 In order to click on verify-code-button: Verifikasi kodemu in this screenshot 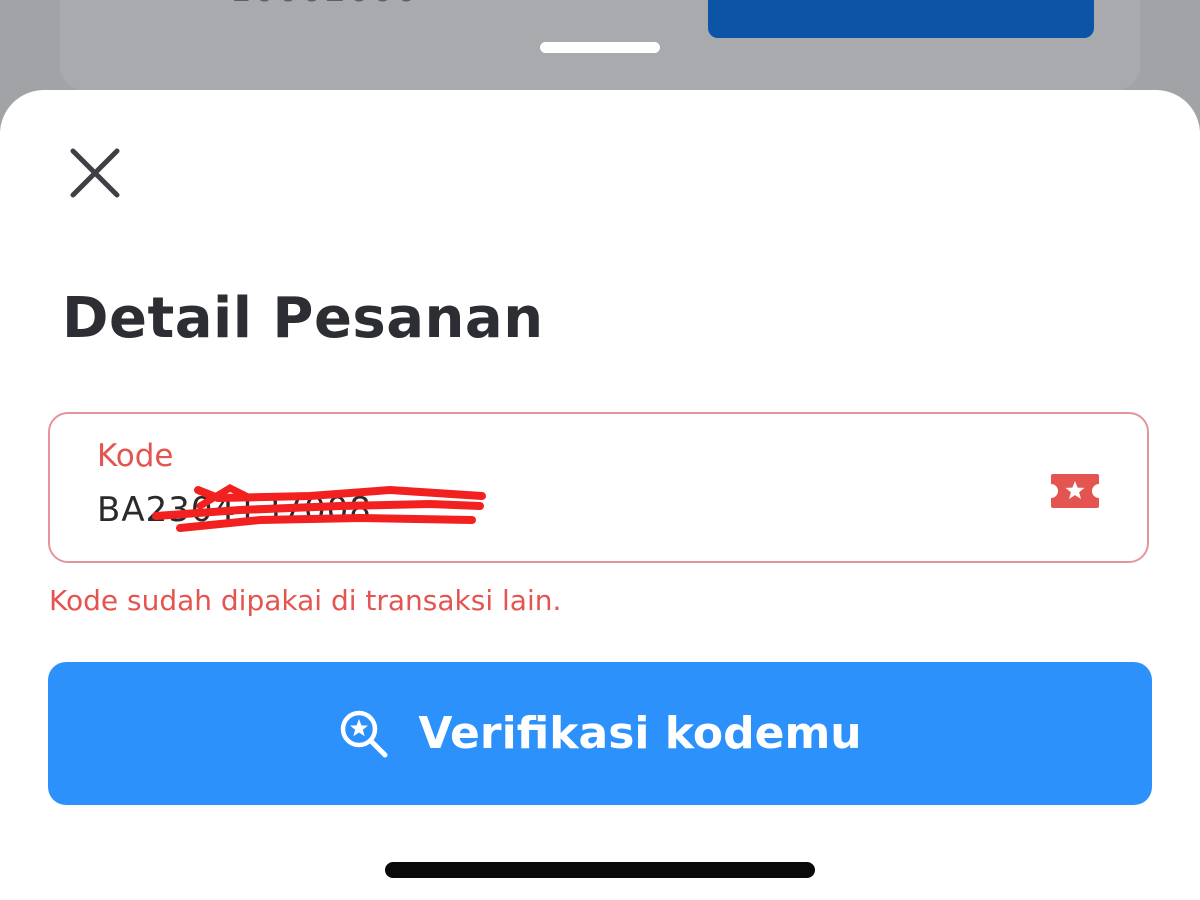, I will do `click(600, 733)`.